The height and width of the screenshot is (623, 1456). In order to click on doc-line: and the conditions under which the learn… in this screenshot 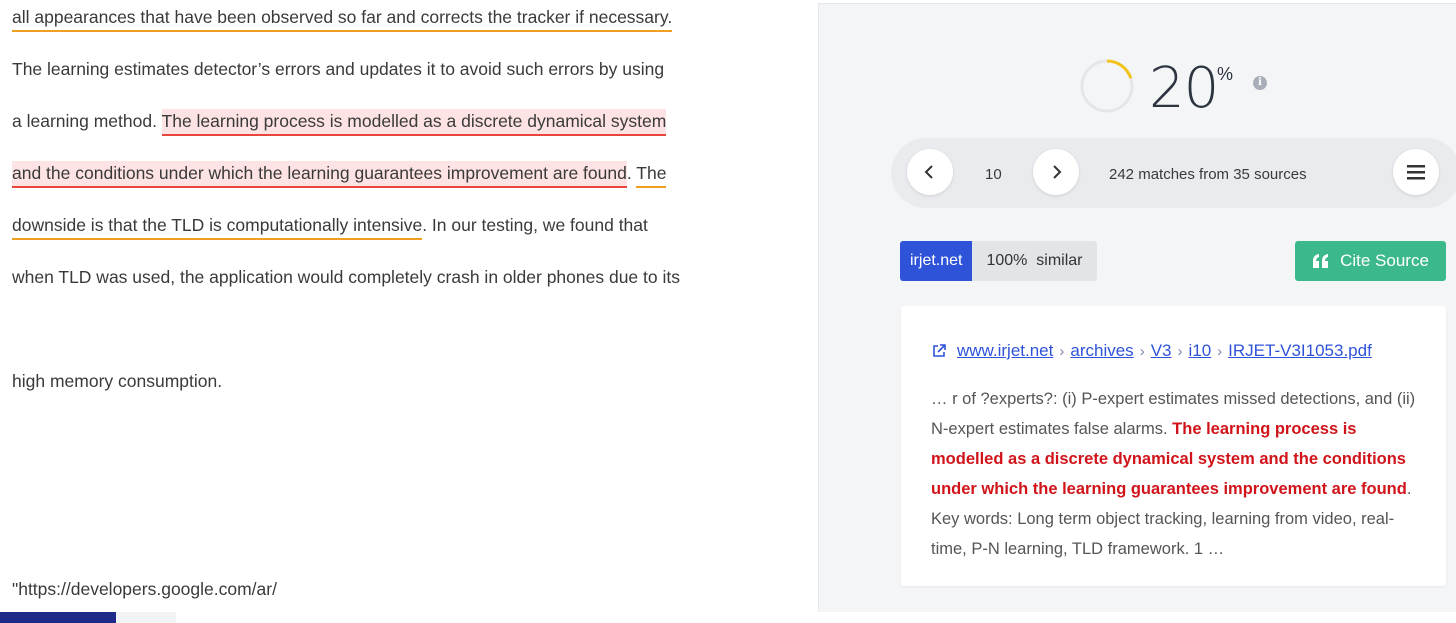, I will do `click(339, 174)`.